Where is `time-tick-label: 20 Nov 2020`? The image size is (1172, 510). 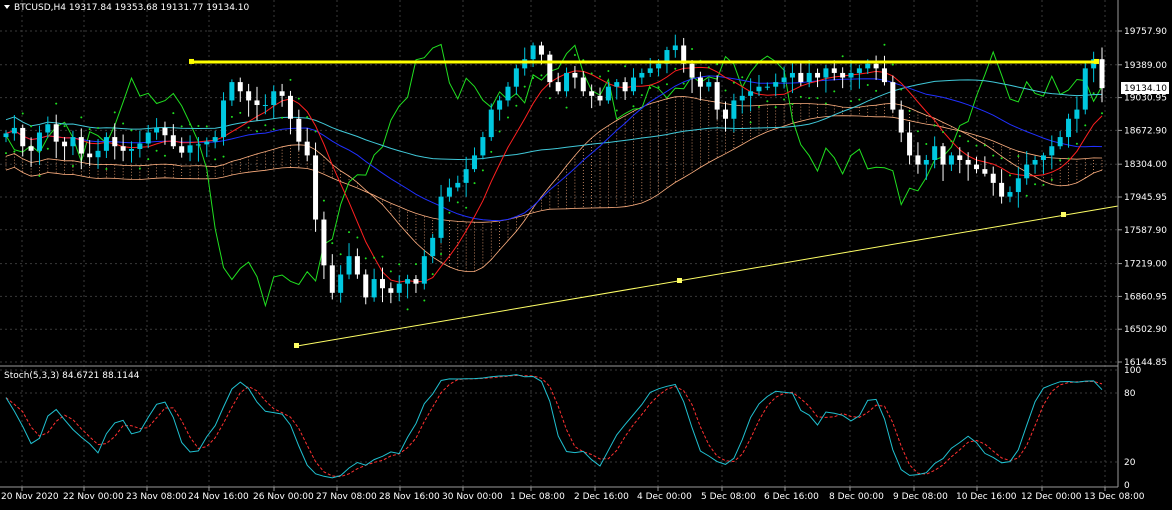
time-tick-label: 20 Nov 2020 is located at coordinates (30, 497).